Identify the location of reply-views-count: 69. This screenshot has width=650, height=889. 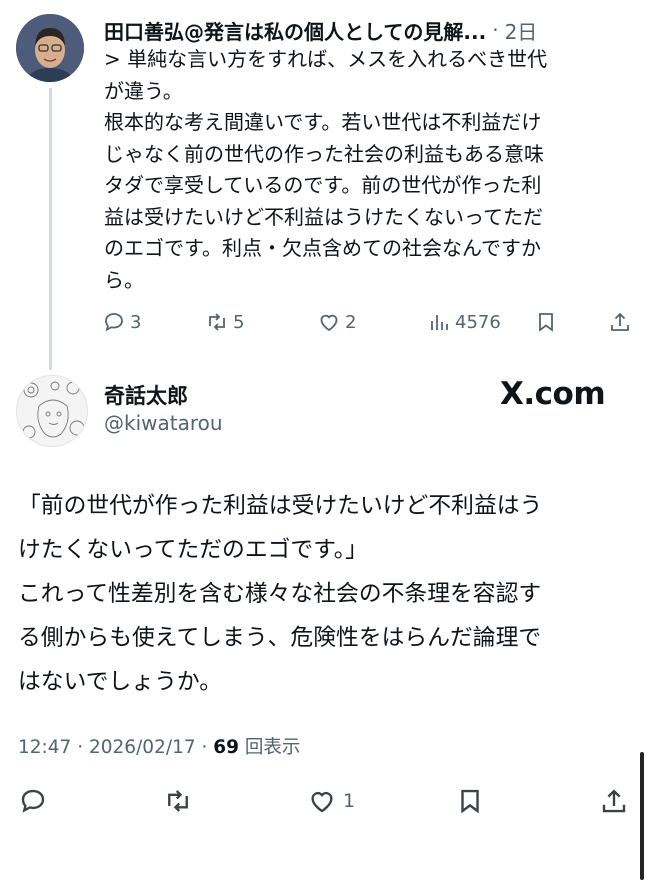
(226, 747).